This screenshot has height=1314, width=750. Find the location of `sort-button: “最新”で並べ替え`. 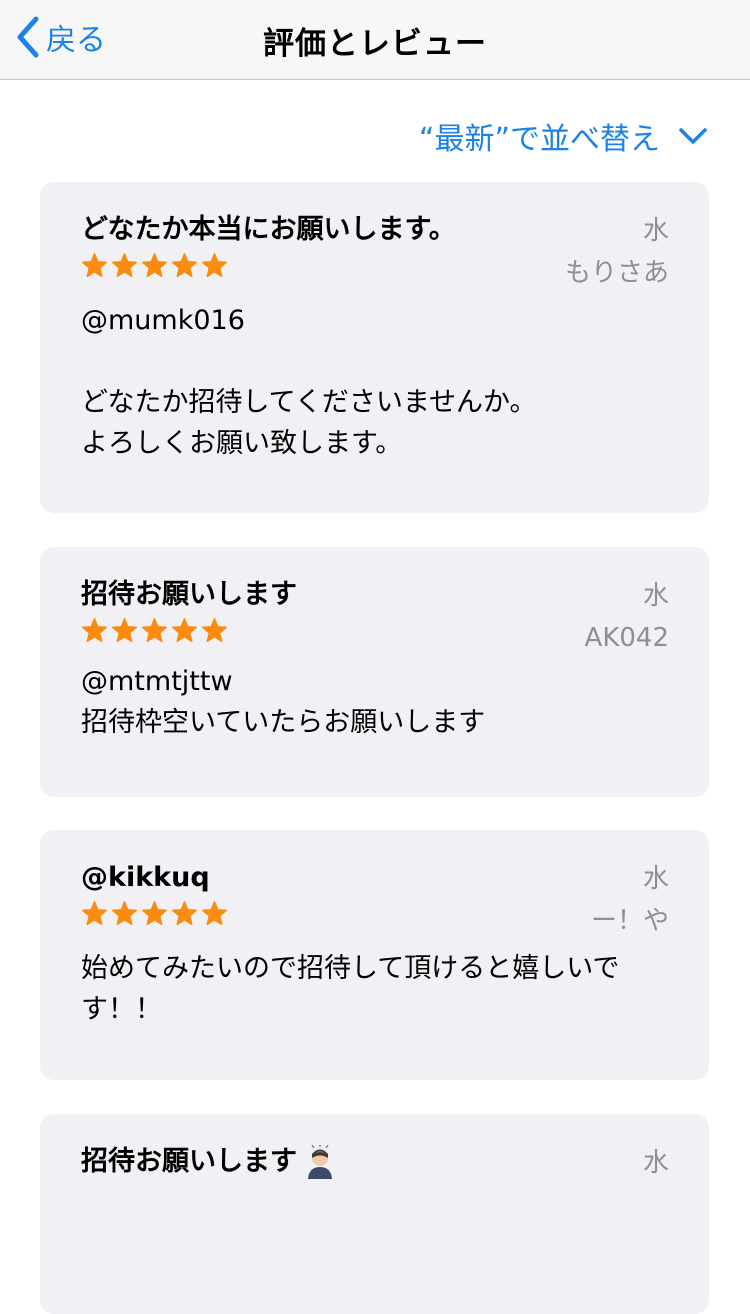

sort-button: “最新”で並べ替え is located at coordinates (563, 136).